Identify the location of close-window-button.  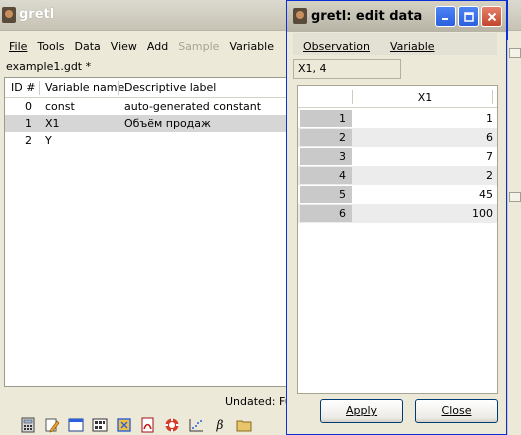
(491, 16).